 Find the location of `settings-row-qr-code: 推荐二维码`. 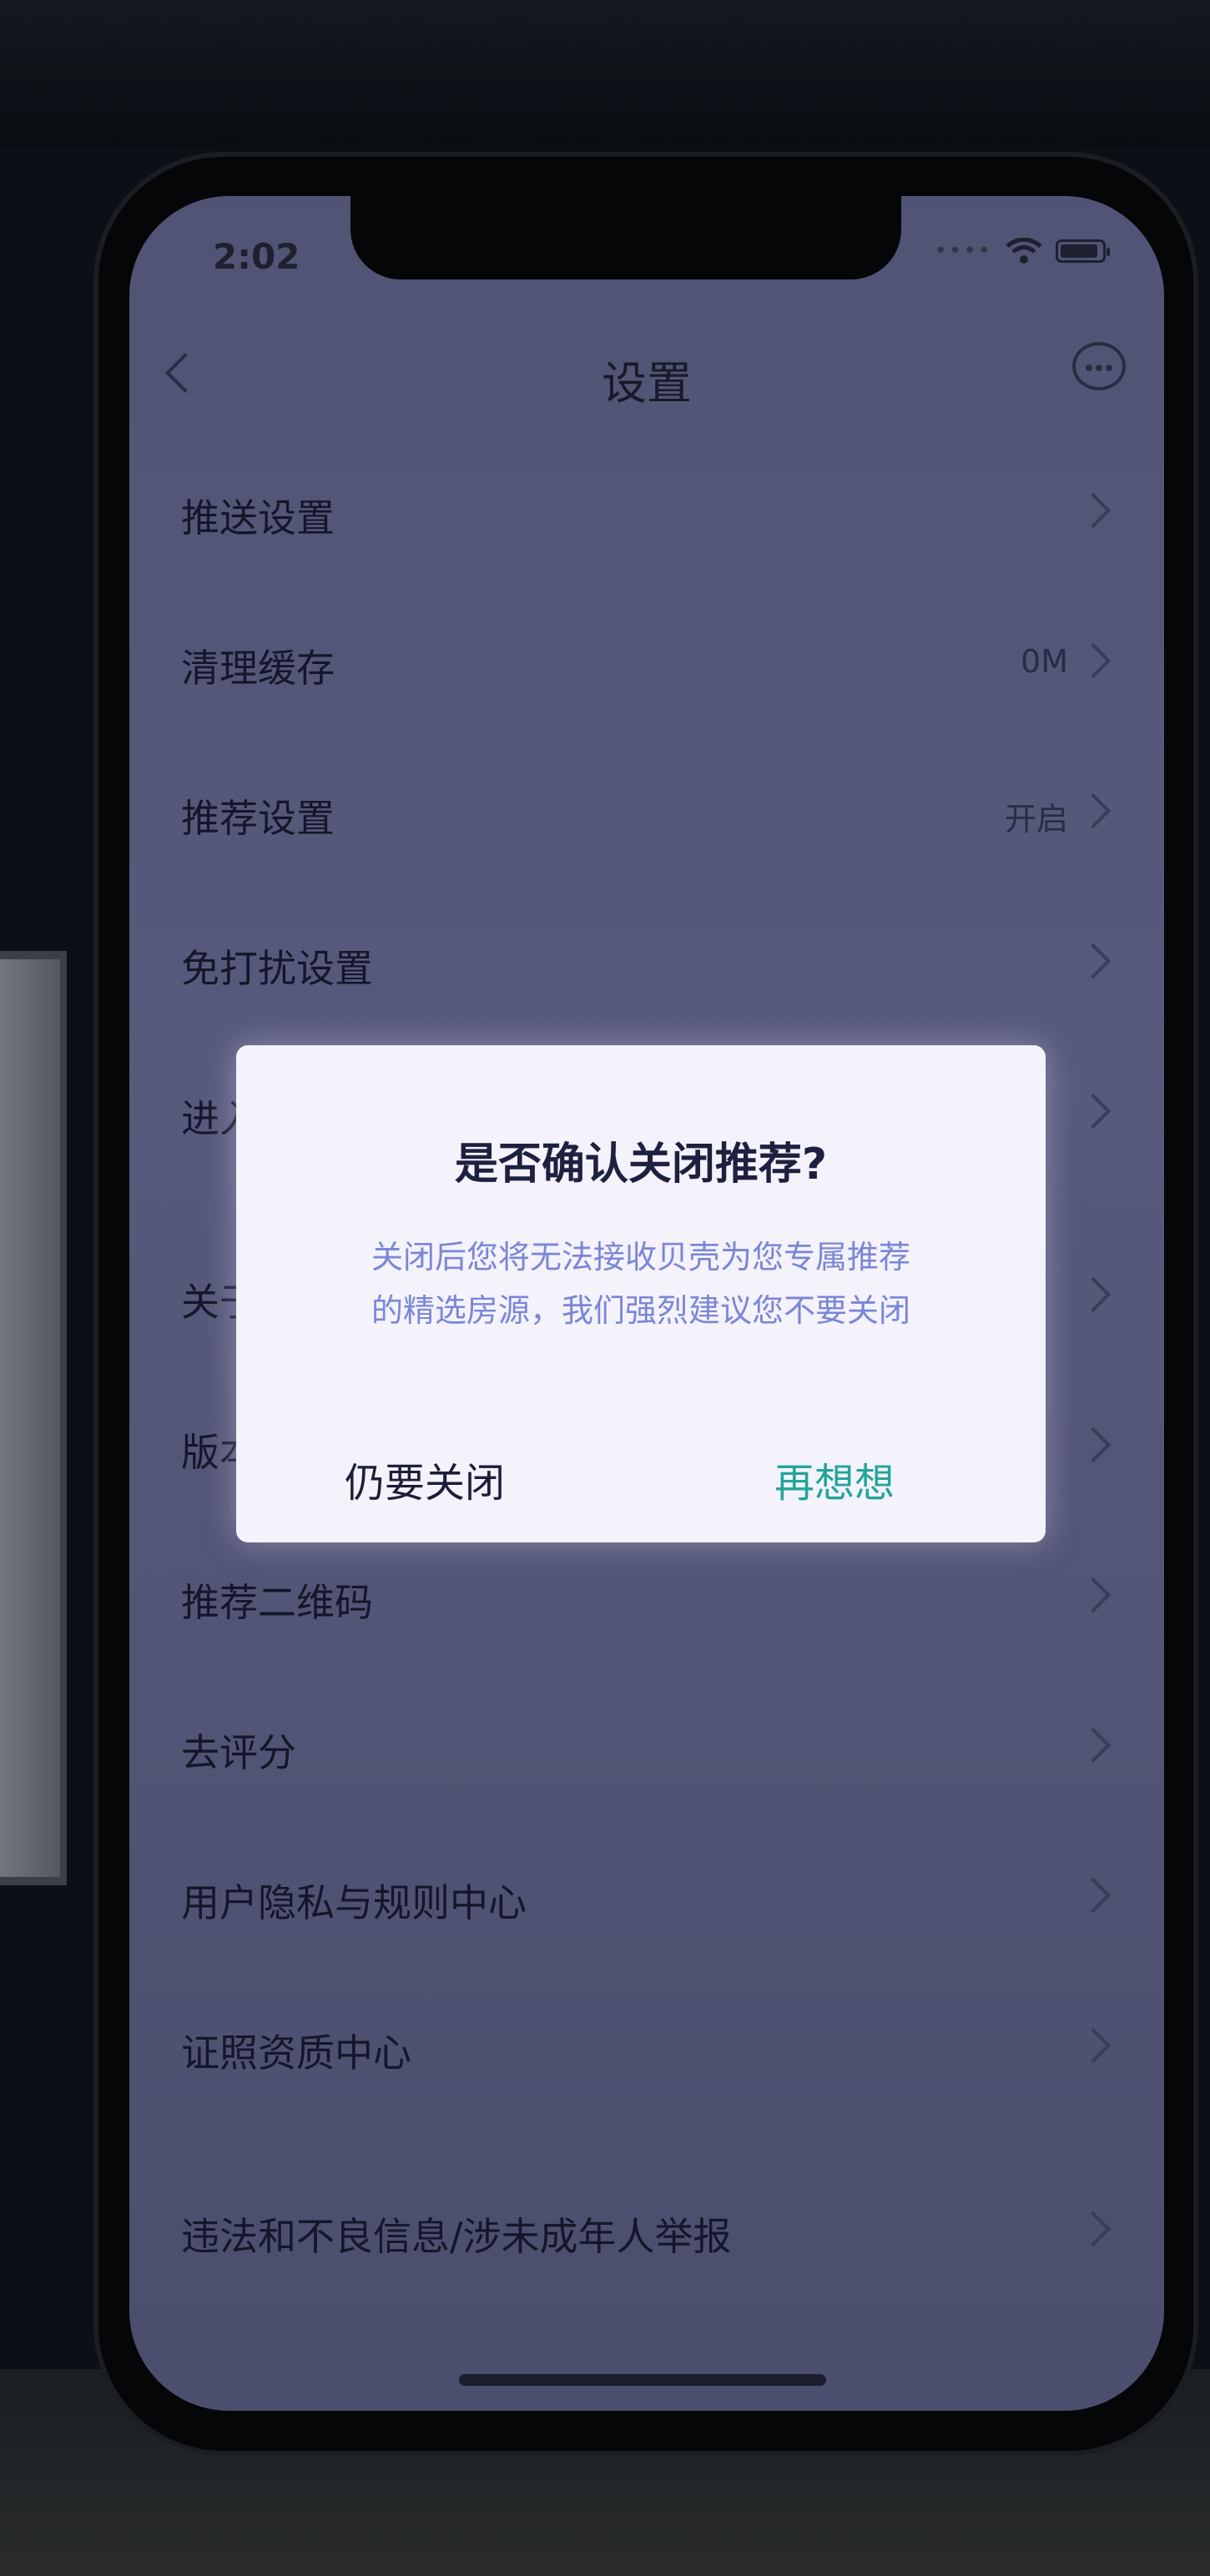

settings-row-qr-code: 推荐二维码 is located at coordinates (646, 1597).